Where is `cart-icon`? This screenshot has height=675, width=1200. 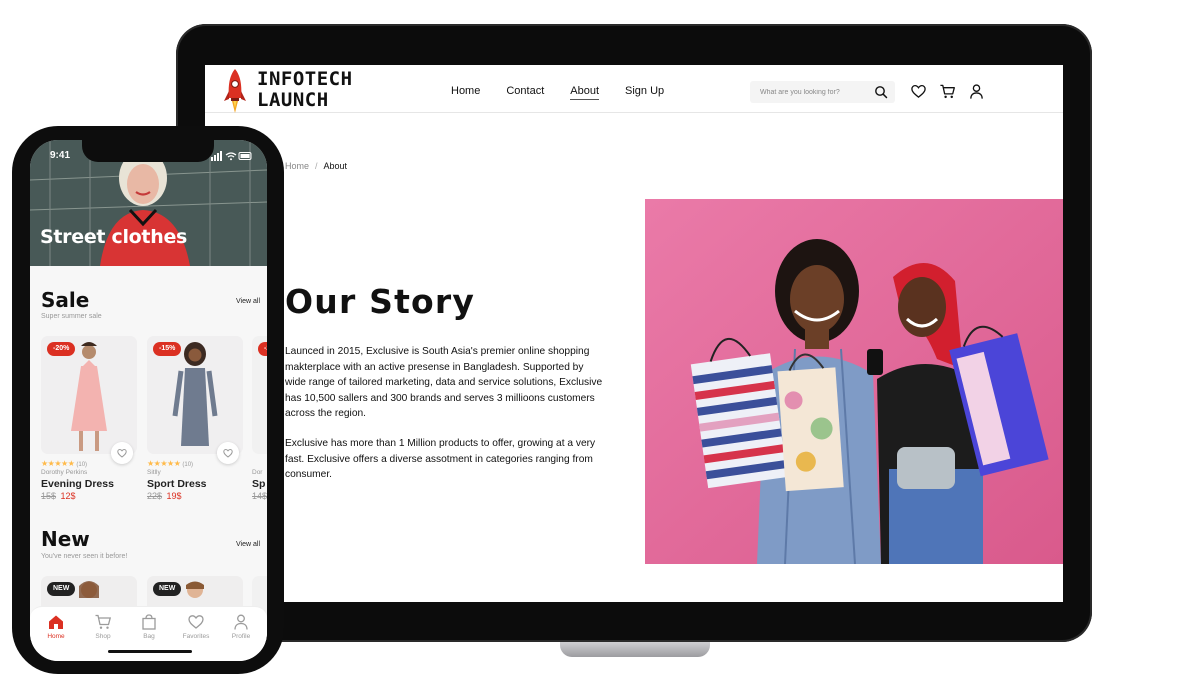 cart-icon is located at coordinates (947, 91).